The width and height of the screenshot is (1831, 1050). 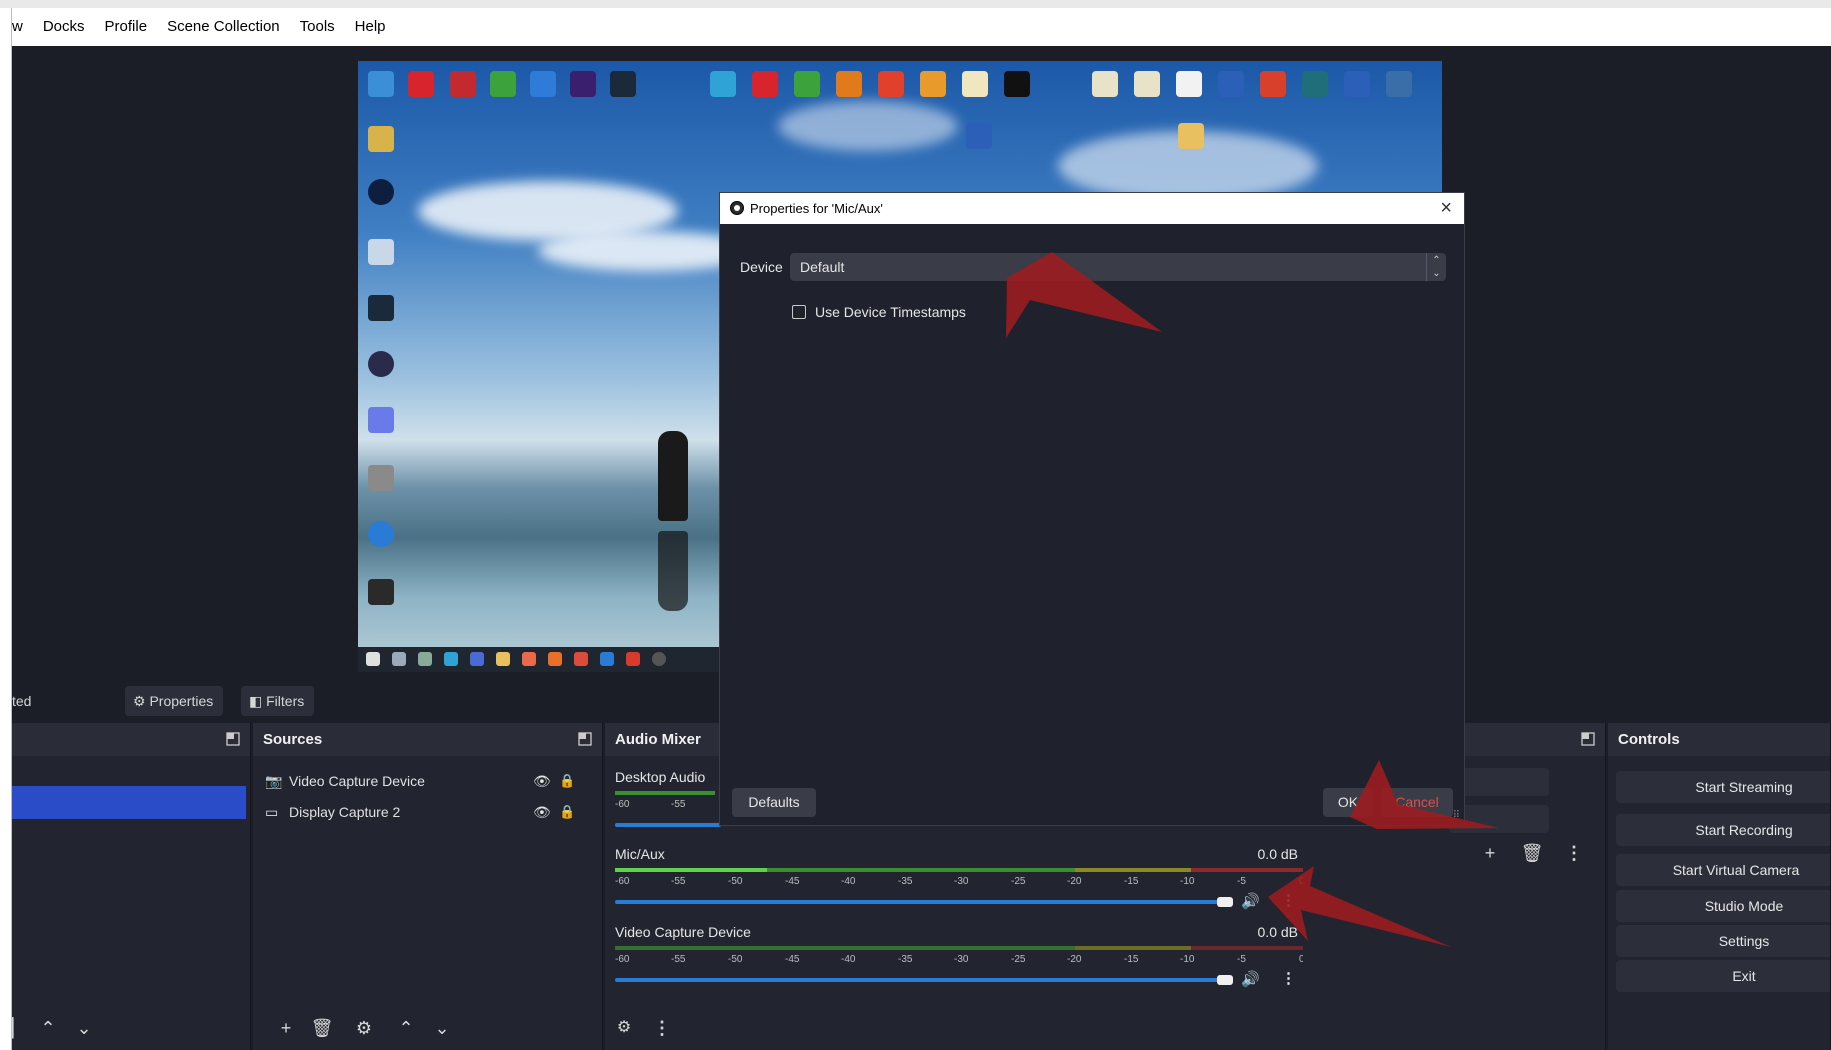 What do you see at coordinates (1723, 870) in the screenshot?
I see `start-virtual-camera-button: Start Virtual Camera` at bounding box center [1723, 870].